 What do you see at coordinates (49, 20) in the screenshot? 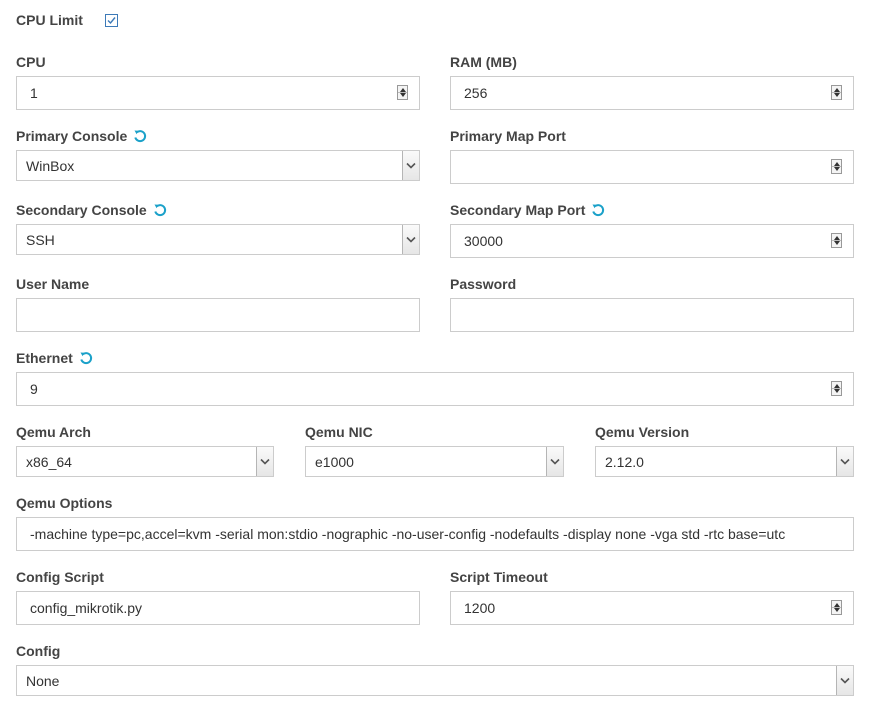
I see `cpu-limit-label: CPU Limit` at bounding box center [49, 20].